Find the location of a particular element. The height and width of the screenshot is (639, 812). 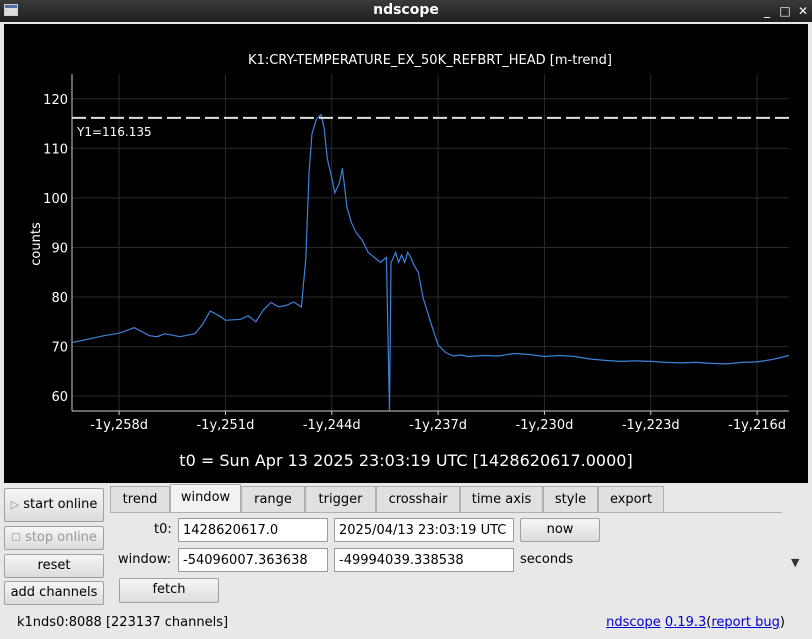

x-tick-label: -1y,237d is located at coordinates (438, 425).